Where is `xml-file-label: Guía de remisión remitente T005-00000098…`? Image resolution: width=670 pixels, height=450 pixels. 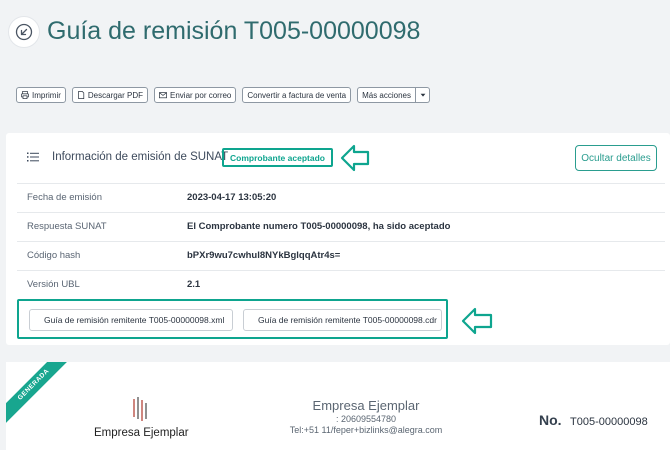 xml-file-label: Guía de remisión remitente T005-00000098… is located at coordinates (134, 320).